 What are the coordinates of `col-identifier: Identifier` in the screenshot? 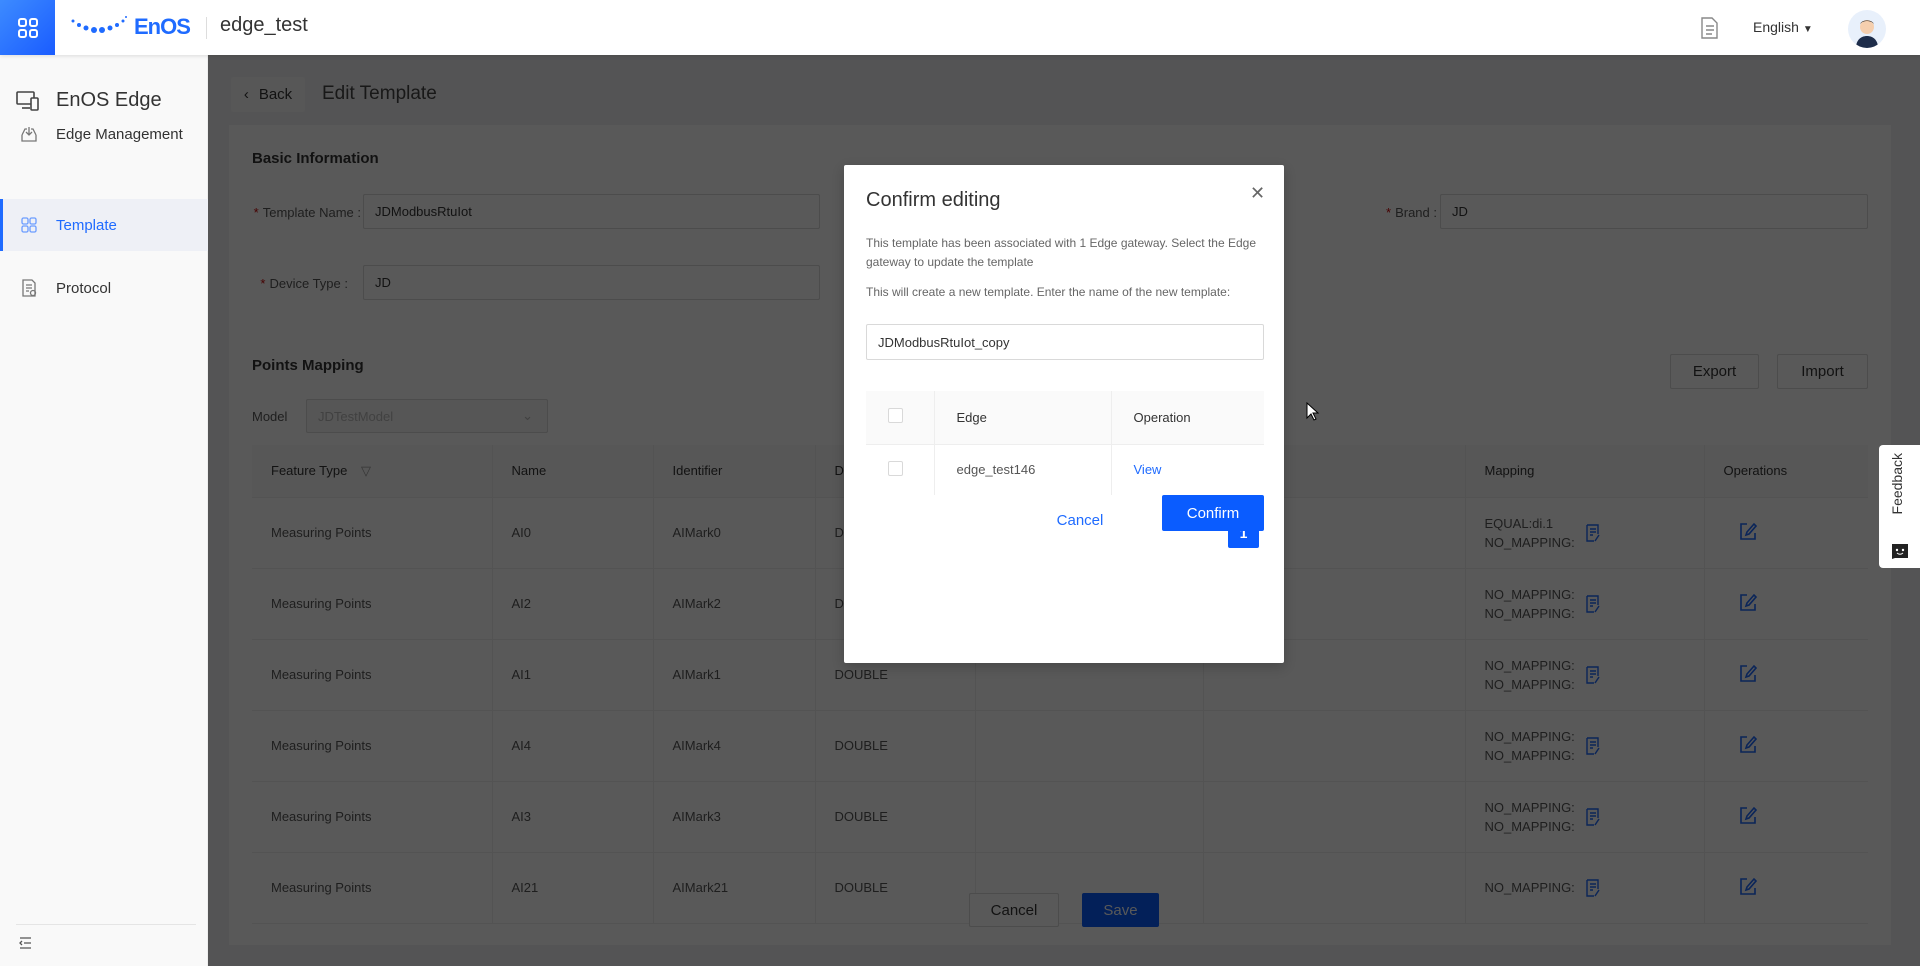 It's located at (734, 471).